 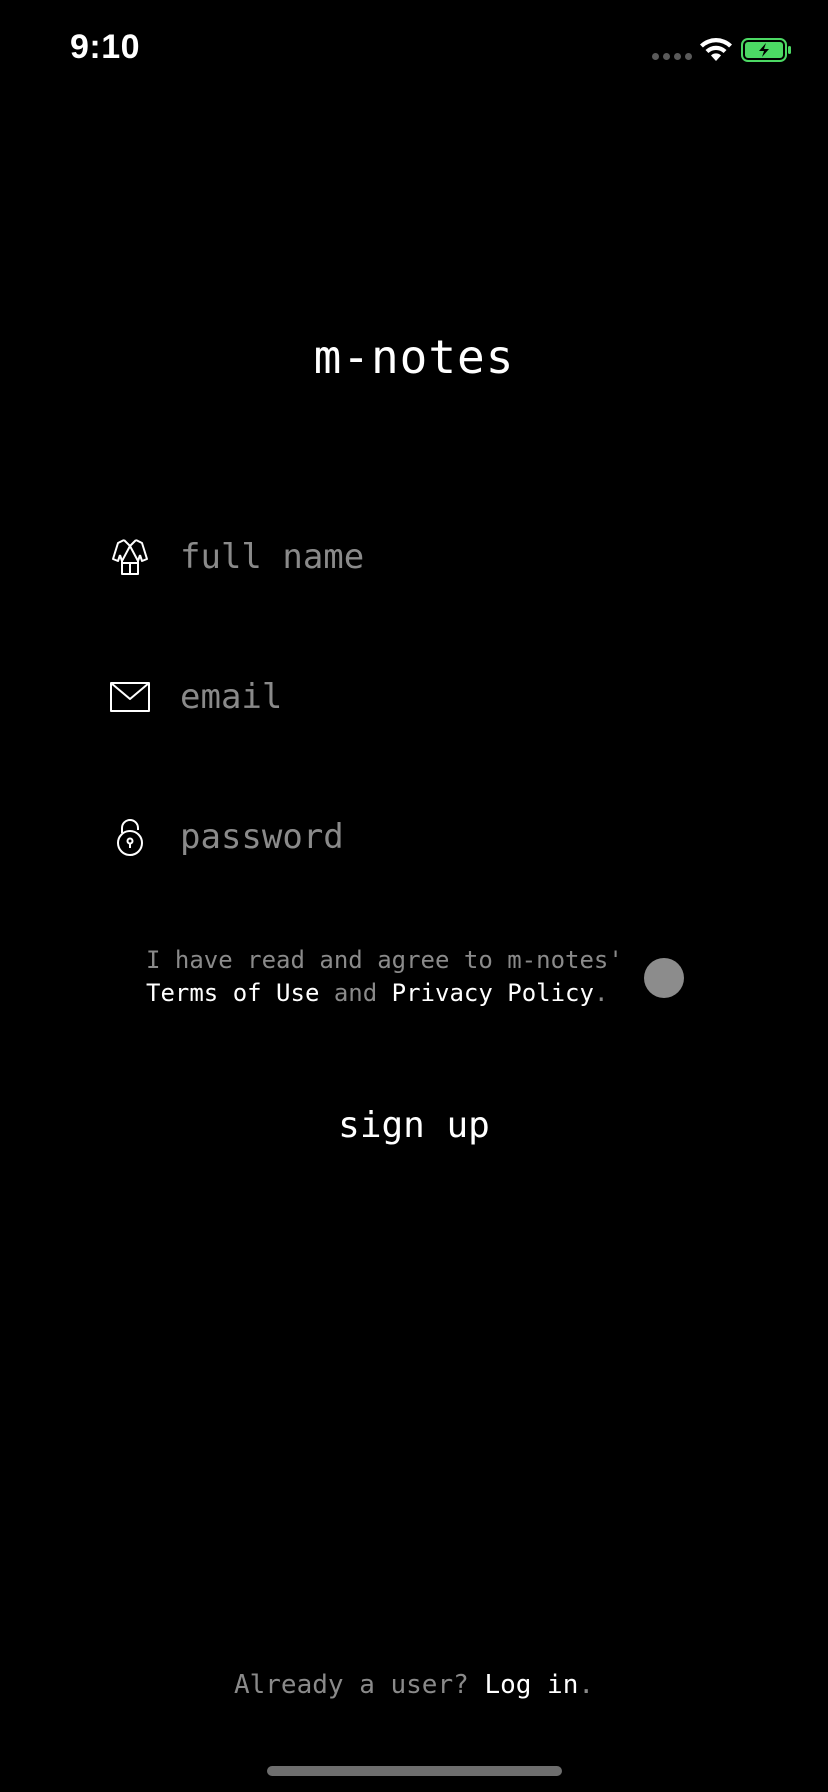 What do you see at coordinates (414, 1771) in the screenshot?
I see `home-indicator` at bounding box center [414, 1771].